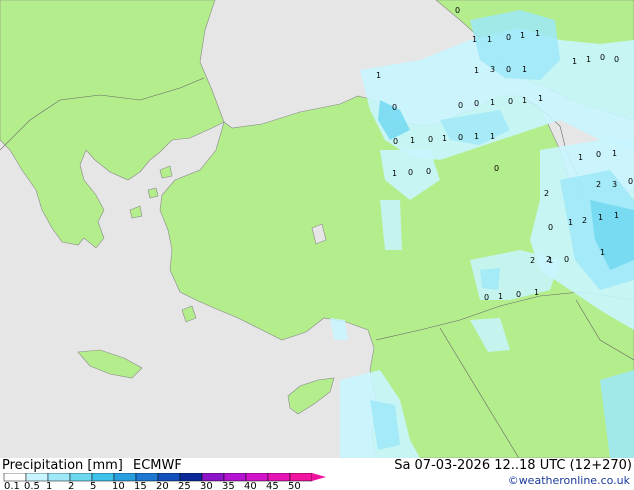 Image resolution: width=634 pixels, height=490 pixels. What do you see at coordinates (272, 485) in the screenshot?
I see `scale-label: 45` at bounding box center [272, 485].